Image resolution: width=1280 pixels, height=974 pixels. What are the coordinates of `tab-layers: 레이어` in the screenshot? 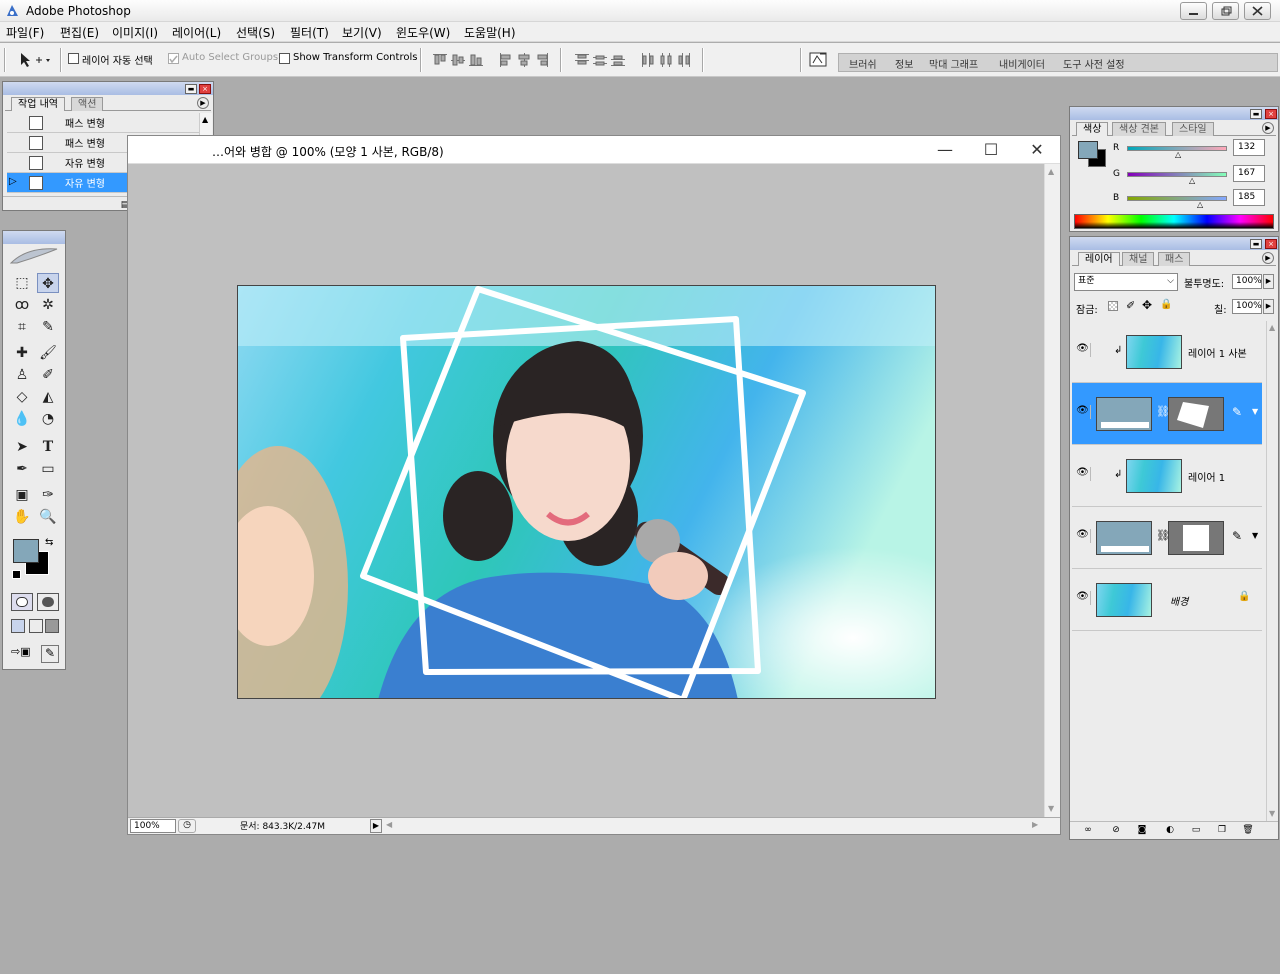 It's located at (1099, 259).